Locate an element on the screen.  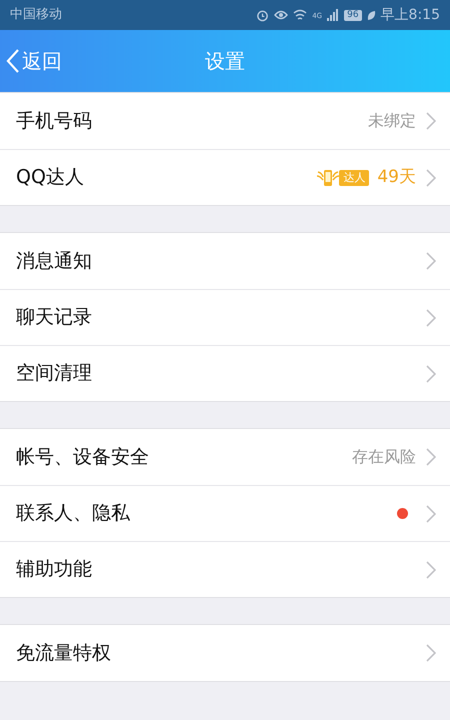
clock-time: 早上8:15 is located at coordinates (410, 15).